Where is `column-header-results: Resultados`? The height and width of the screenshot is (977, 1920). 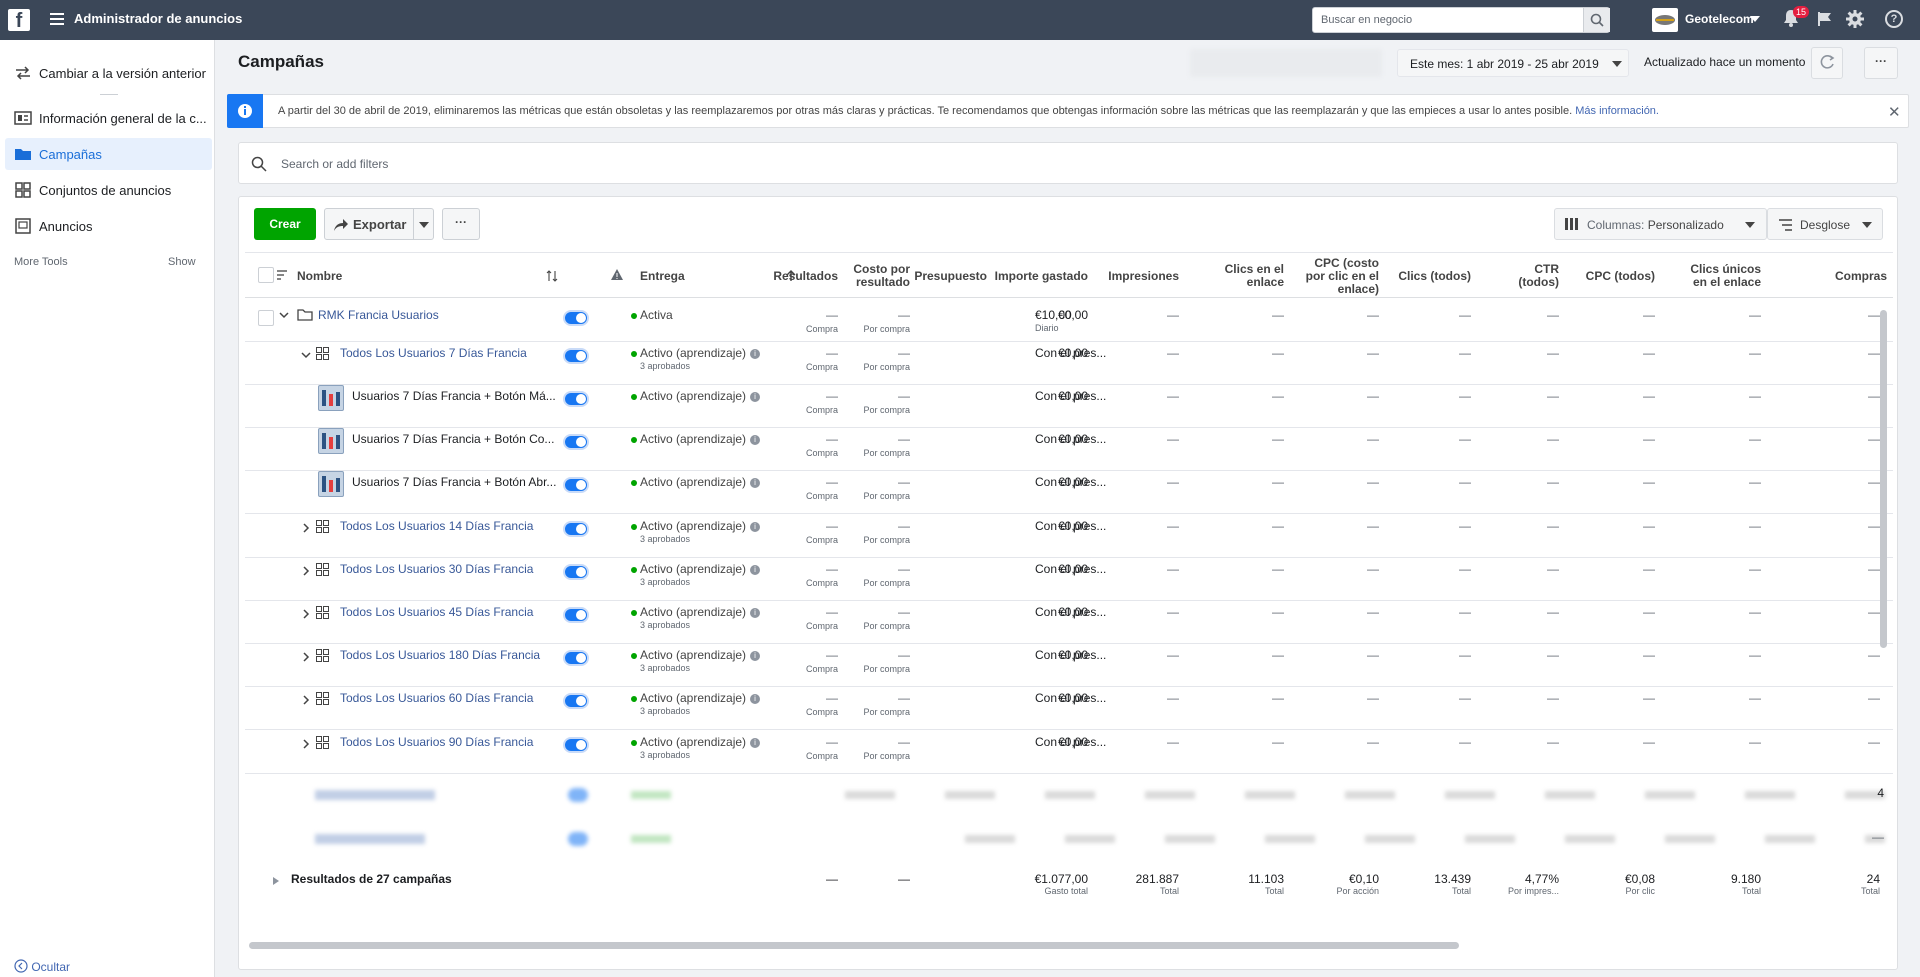
column-header-results: Resultados is located at coordinates (805, 276).